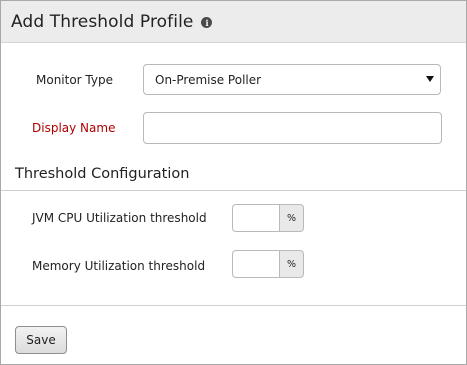 This screenshot has height=365, width=467. Describe the element at coordinates (233, 190) in the screenshot. I see `section-divider` at that location.